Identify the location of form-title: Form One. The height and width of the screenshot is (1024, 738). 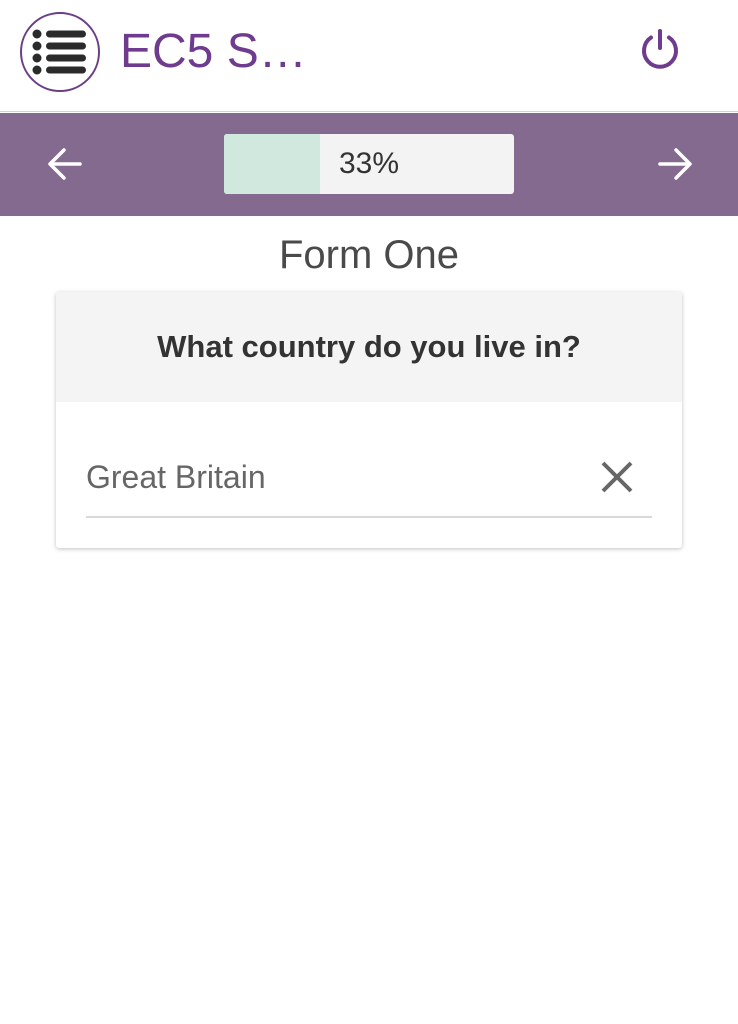
(369, 255).